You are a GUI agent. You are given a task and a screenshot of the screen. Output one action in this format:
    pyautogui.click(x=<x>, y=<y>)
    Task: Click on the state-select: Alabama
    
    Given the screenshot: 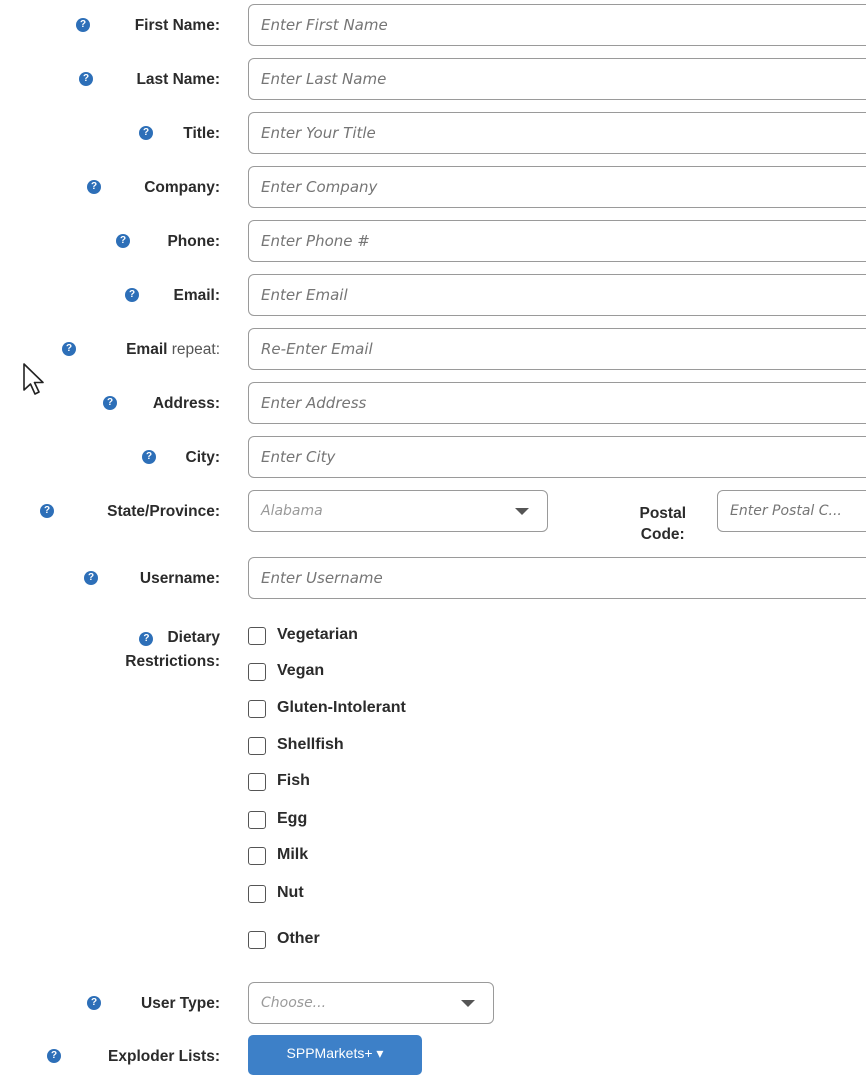 What is the action you would take?
    pyautogui.click(x=398, y=511)
    